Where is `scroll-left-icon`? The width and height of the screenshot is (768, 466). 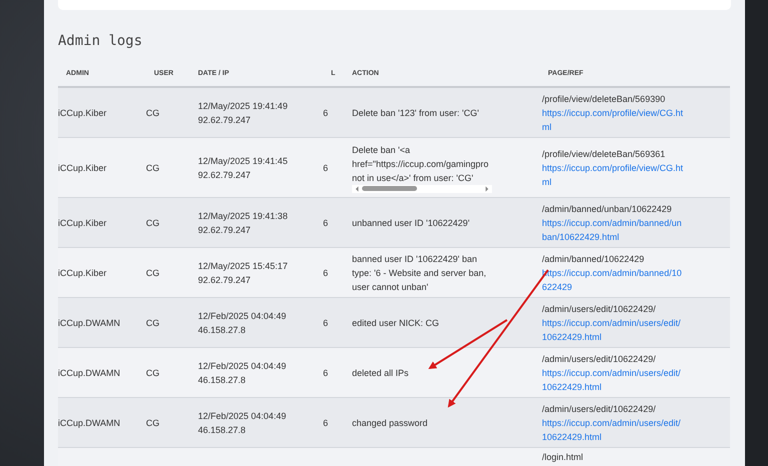
scroll-left-icon is located at coordinates (357, 189).